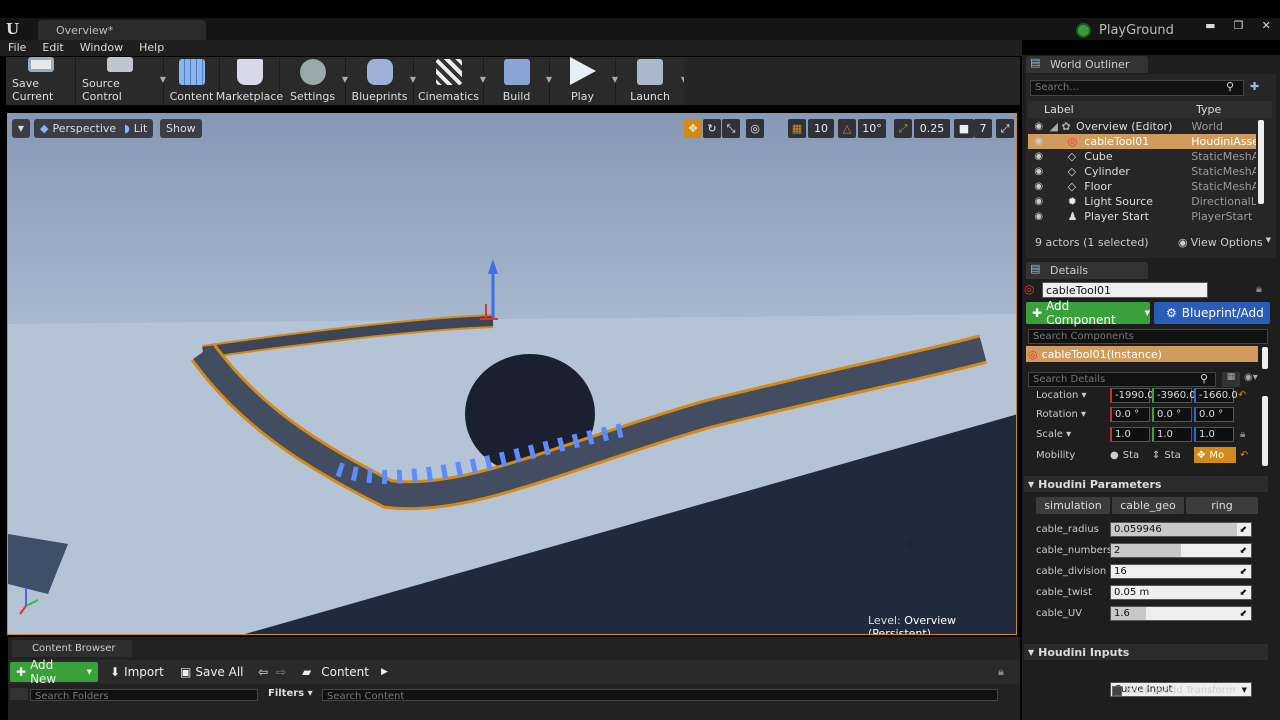 Image resolution: width=1280 pixels, height=720 pixels. Describe the element at coordinates (21, 128) in the screenshot. I see `viewport-options-button: ▼` at that location.